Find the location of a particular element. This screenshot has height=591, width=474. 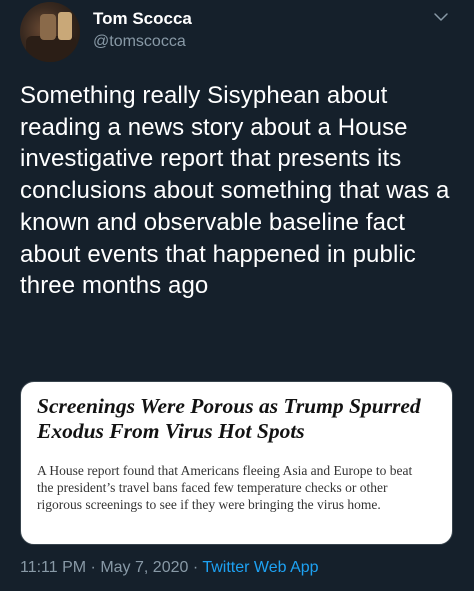

tweet-time: 11:11 PM is located at coordinates (53, 567).